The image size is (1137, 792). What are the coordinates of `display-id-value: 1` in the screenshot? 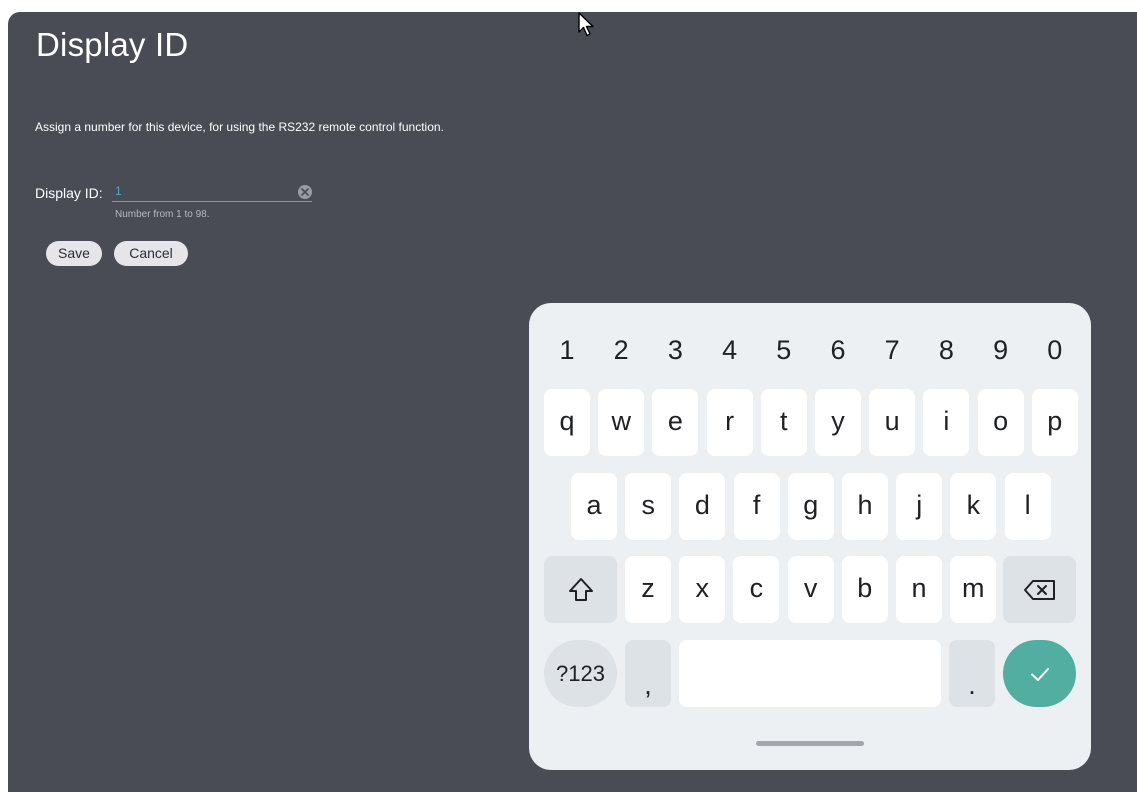 It's located at (118, 191).